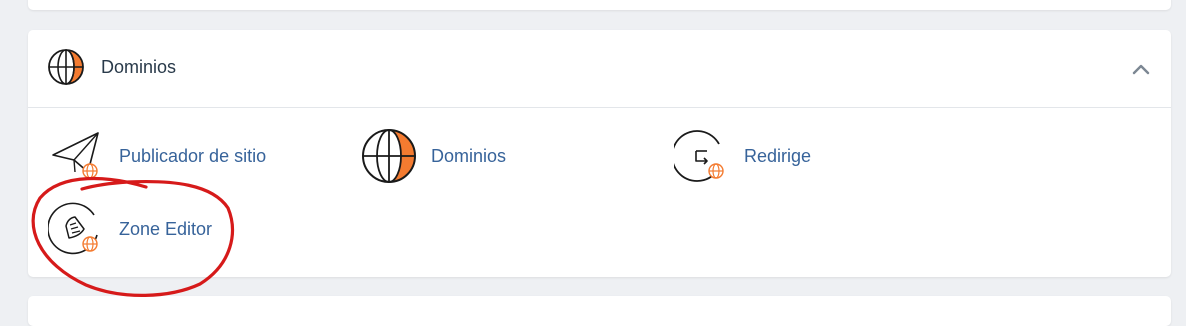 The height and width of the screenshot is (326, 1186). I want to click on chevron-up-icon, so click(1141, 69).